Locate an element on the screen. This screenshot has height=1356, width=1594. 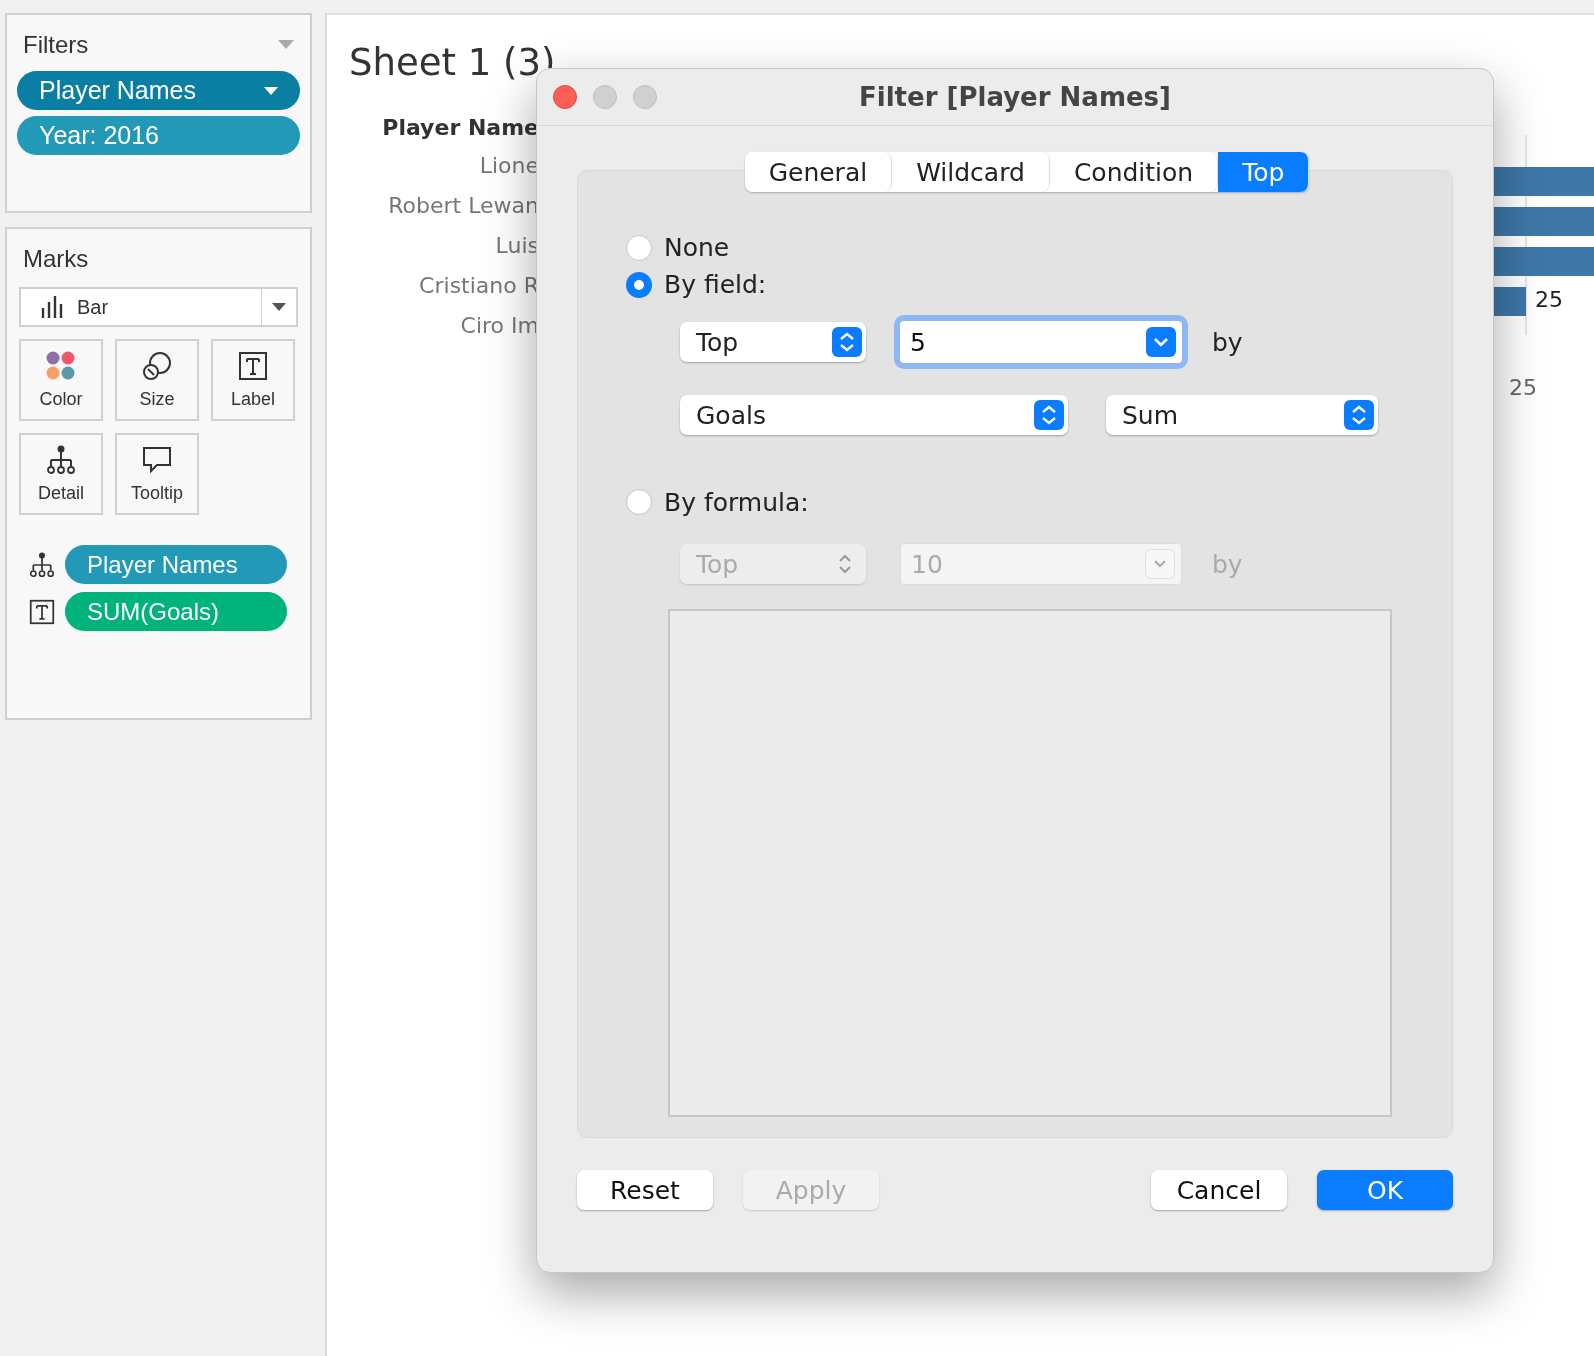
mark-card: Tooltip is located at coordinates (157, 474).